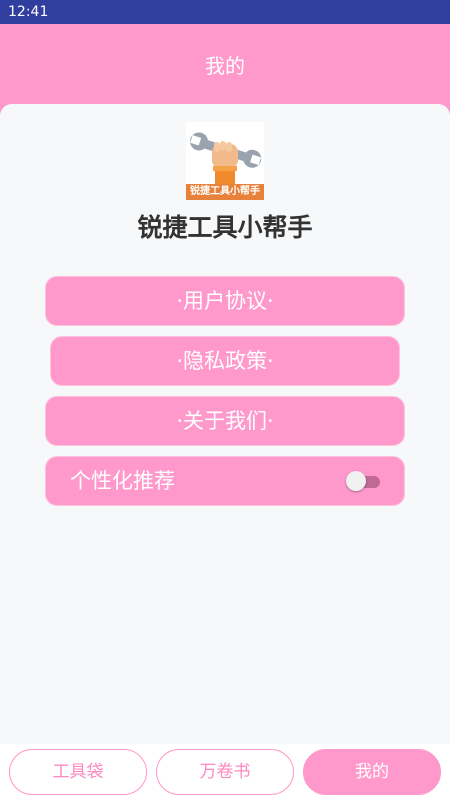 The width and height of the screenshot is (450, 800). I want to click on page-header: 我的, so click(225, 64).